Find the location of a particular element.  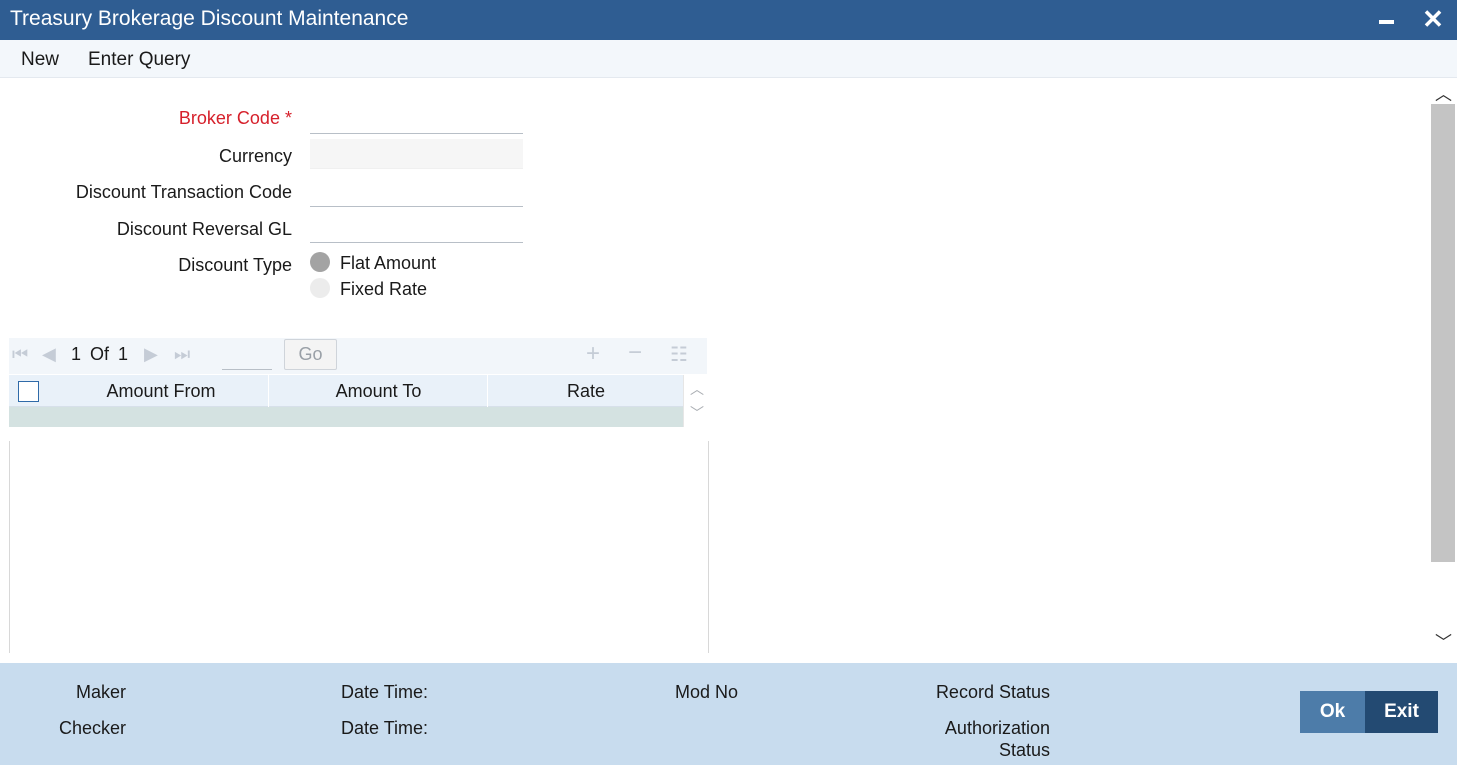

grid-scrollbar: ︿ ﹀ is located at coordinates (696, 401).